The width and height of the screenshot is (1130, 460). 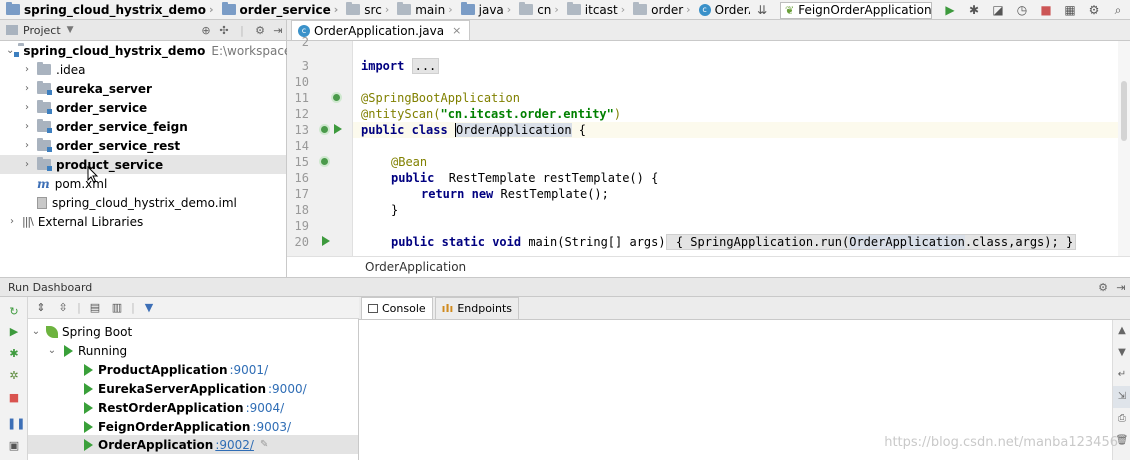 I want to click on search-icon: ⌕, so click(x=1118, y=10).